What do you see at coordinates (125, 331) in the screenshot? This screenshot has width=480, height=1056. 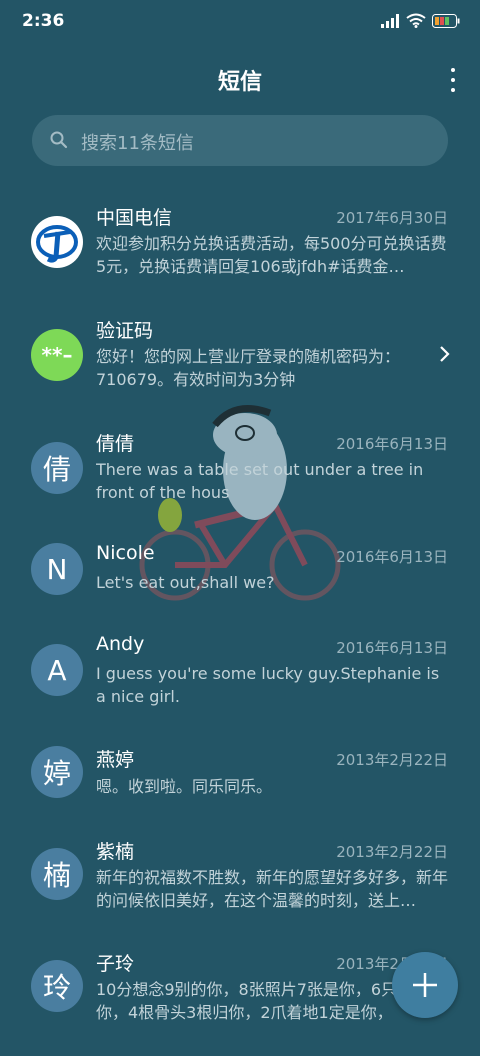 I see `conversation-name: 验证码` at bounding box center [125, 331].